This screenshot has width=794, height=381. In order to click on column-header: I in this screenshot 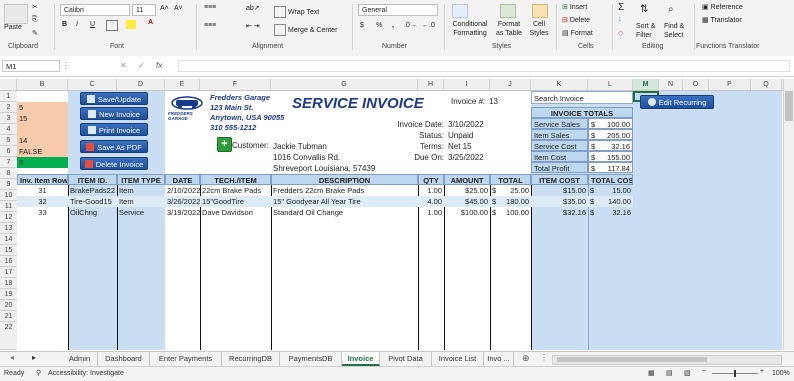, I will do `click(467, 84)`.